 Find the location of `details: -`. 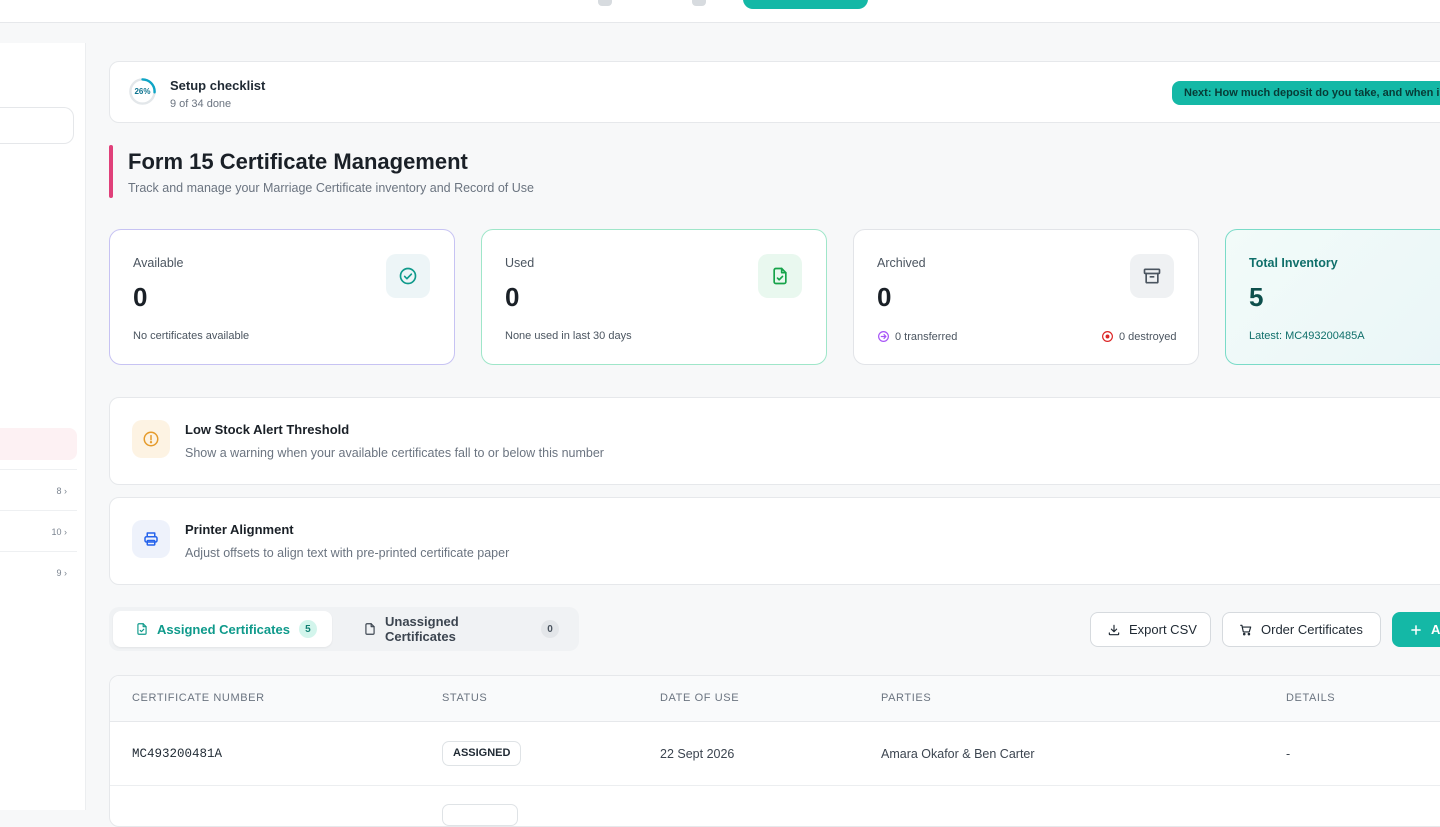

details: - is located at coordinates (1288, 754).